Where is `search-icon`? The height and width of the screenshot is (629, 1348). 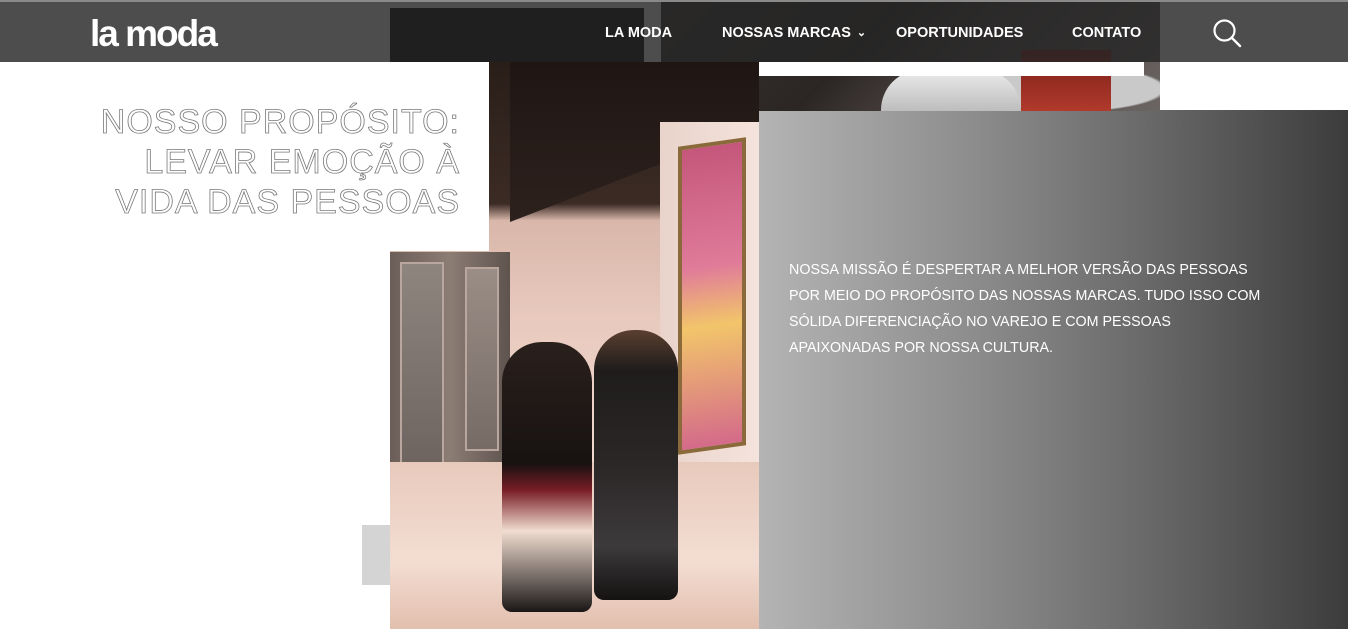
search-icon is located at coordinates (1227, 33).